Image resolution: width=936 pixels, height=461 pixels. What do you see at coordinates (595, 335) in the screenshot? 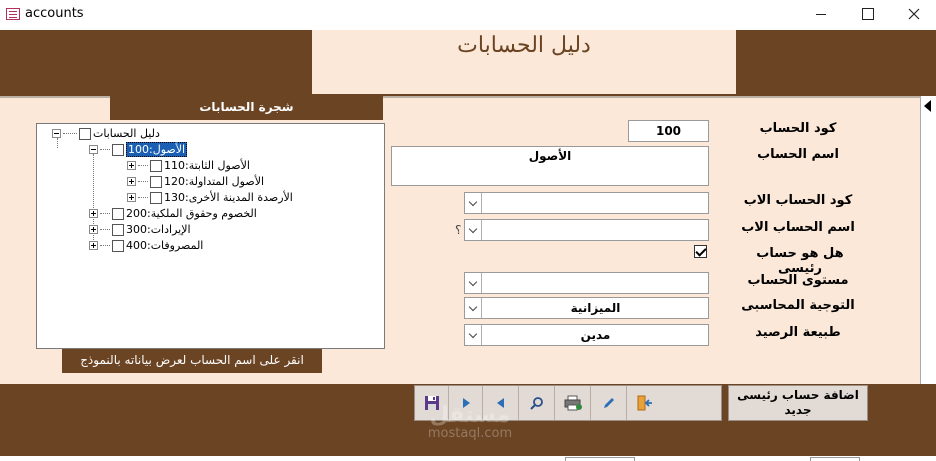
I see `balance-nature-value: مدين` at bounding box center [595, 335].